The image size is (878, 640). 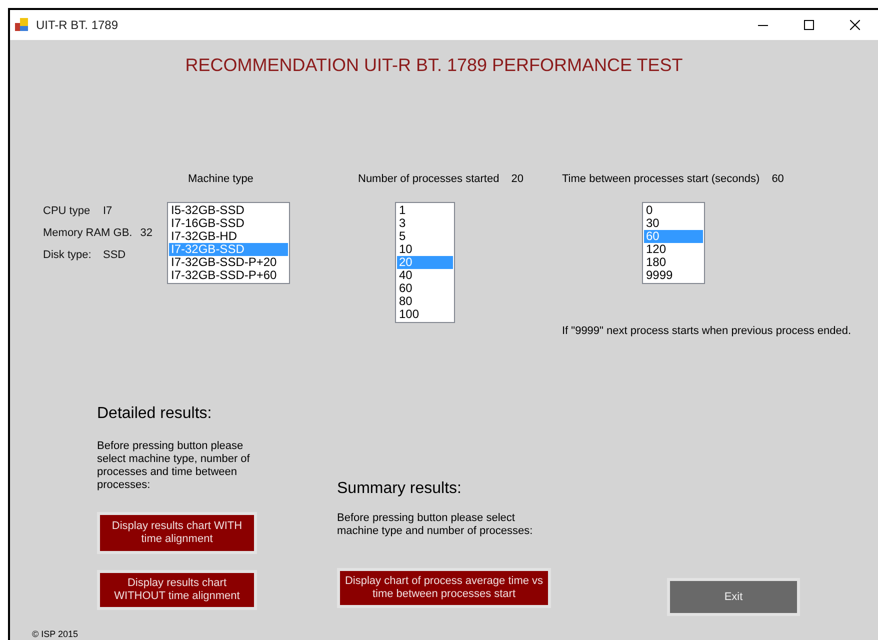 What do you see at coordinates (809, 25) in the screenshot?
I see `maximize-icon` at bounding box center [809, 25].